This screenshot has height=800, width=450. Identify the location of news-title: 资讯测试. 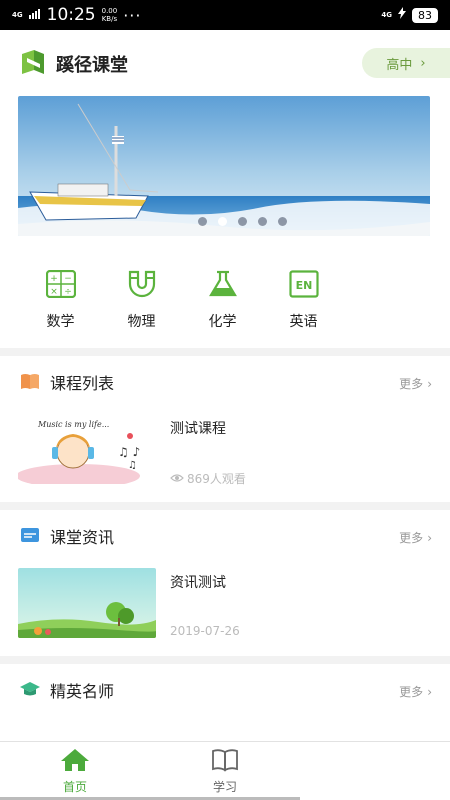
(198, 583).